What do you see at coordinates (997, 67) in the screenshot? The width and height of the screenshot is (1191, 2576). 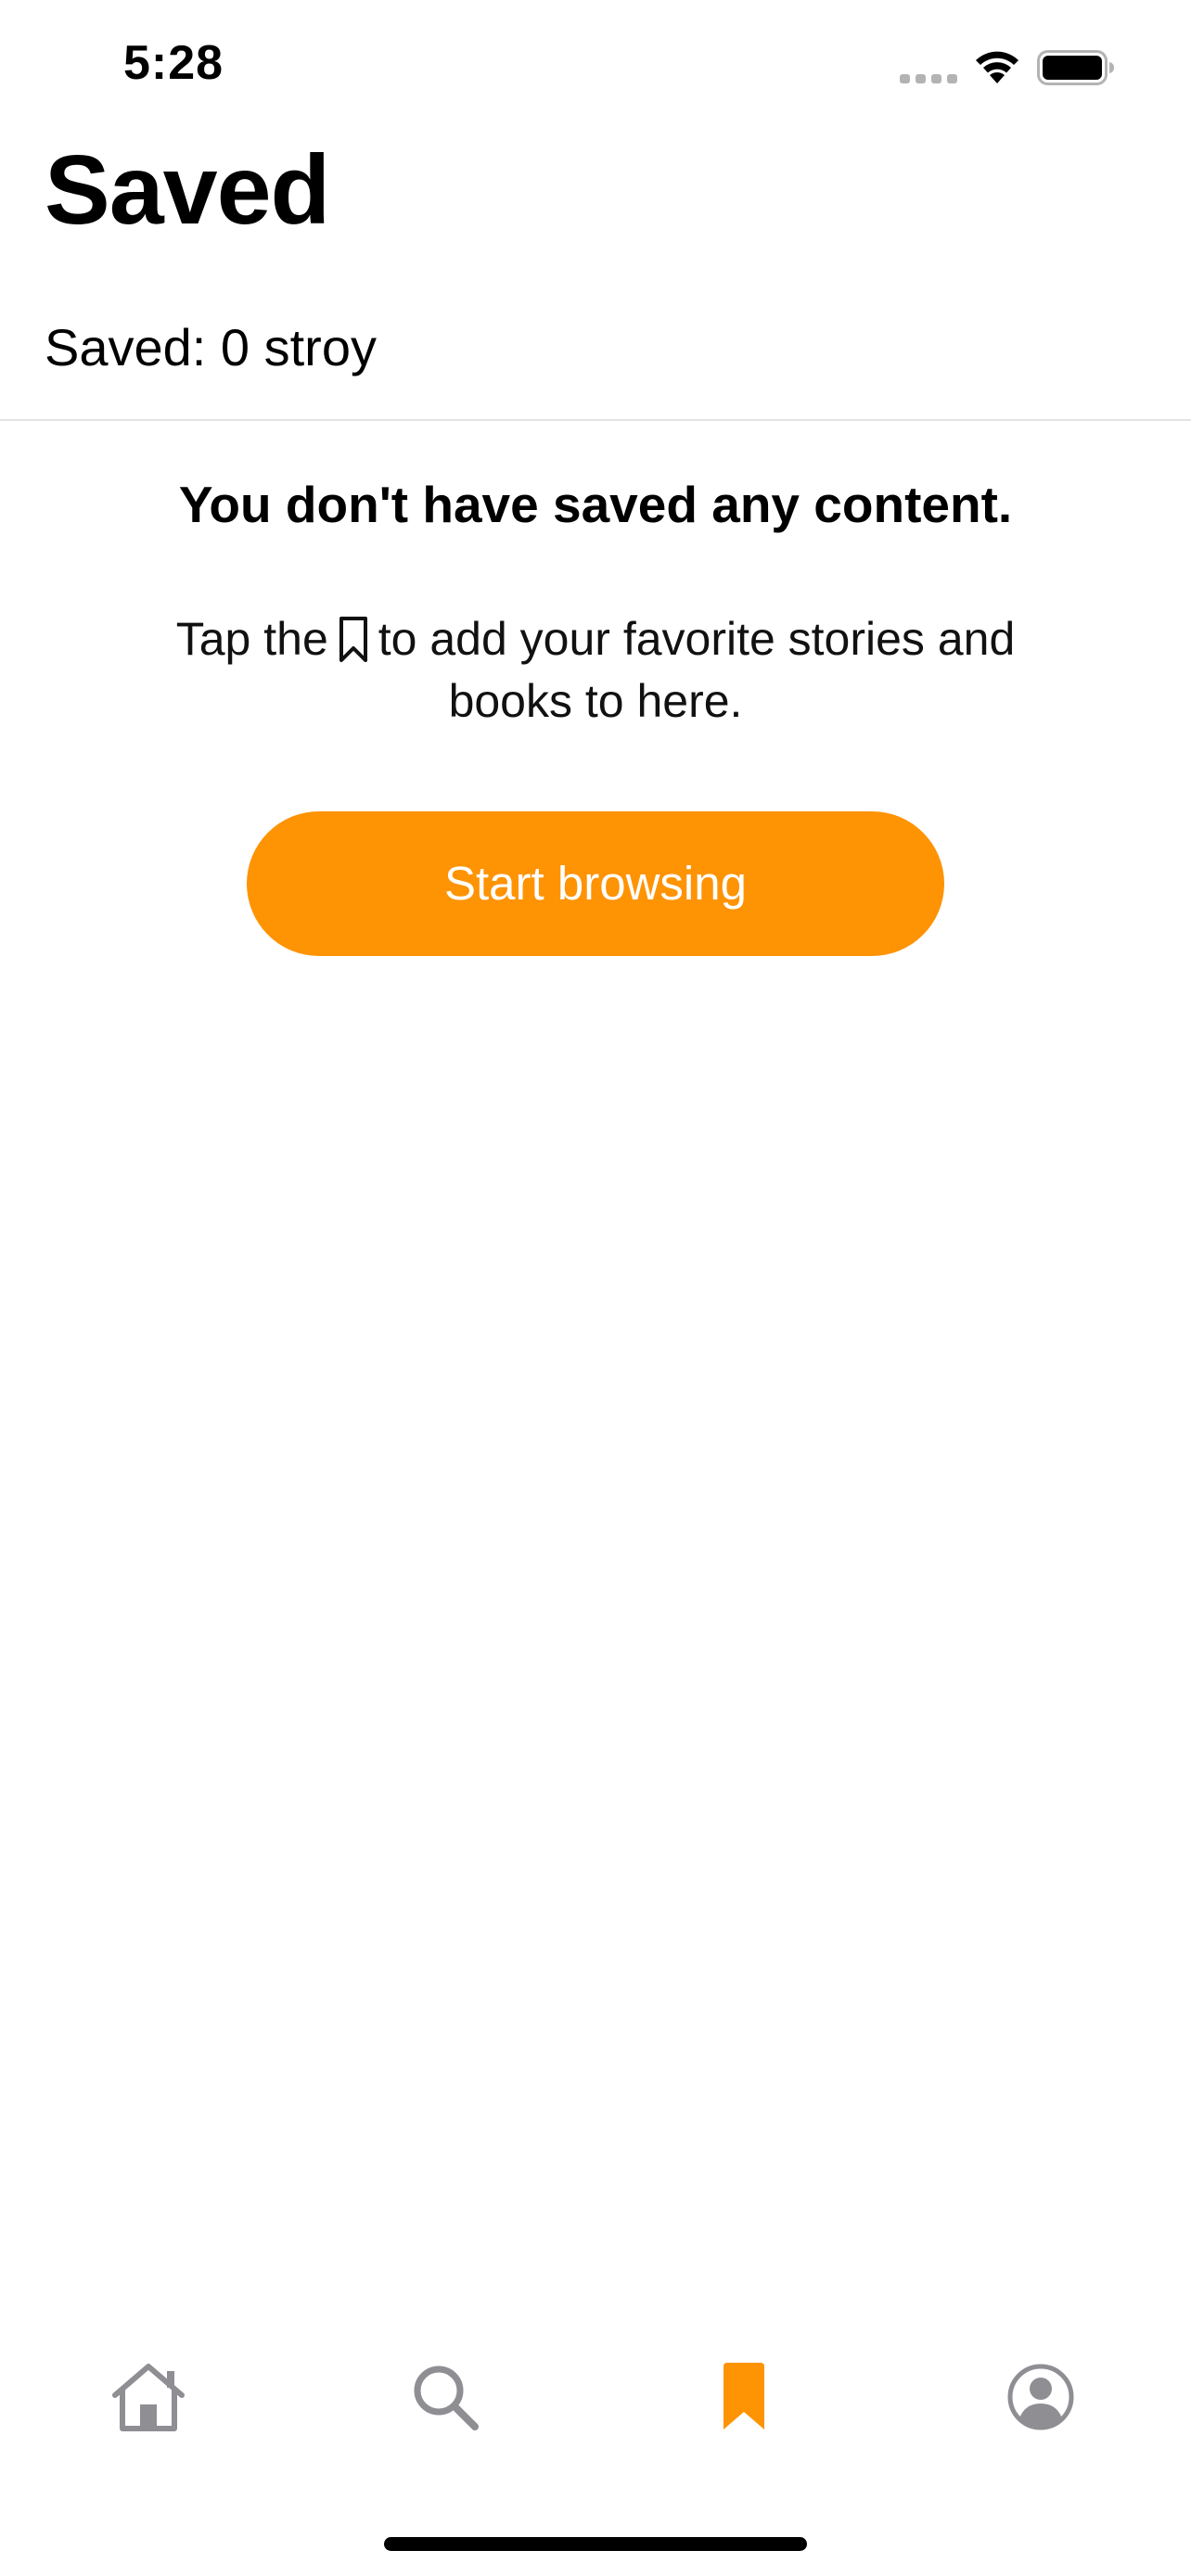 I see `wifi-icon` at bounding box center [997, 67].